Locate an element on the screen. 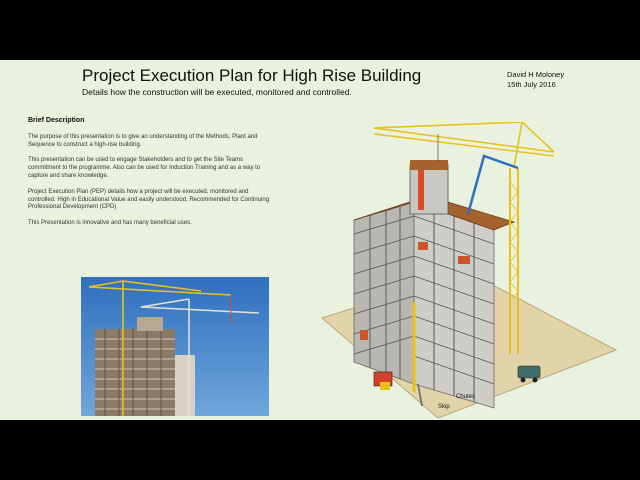 This screenshot has height=480, width=640. author-block: David H Moloney 15th July 2016 is located at coordinates (535, 80).